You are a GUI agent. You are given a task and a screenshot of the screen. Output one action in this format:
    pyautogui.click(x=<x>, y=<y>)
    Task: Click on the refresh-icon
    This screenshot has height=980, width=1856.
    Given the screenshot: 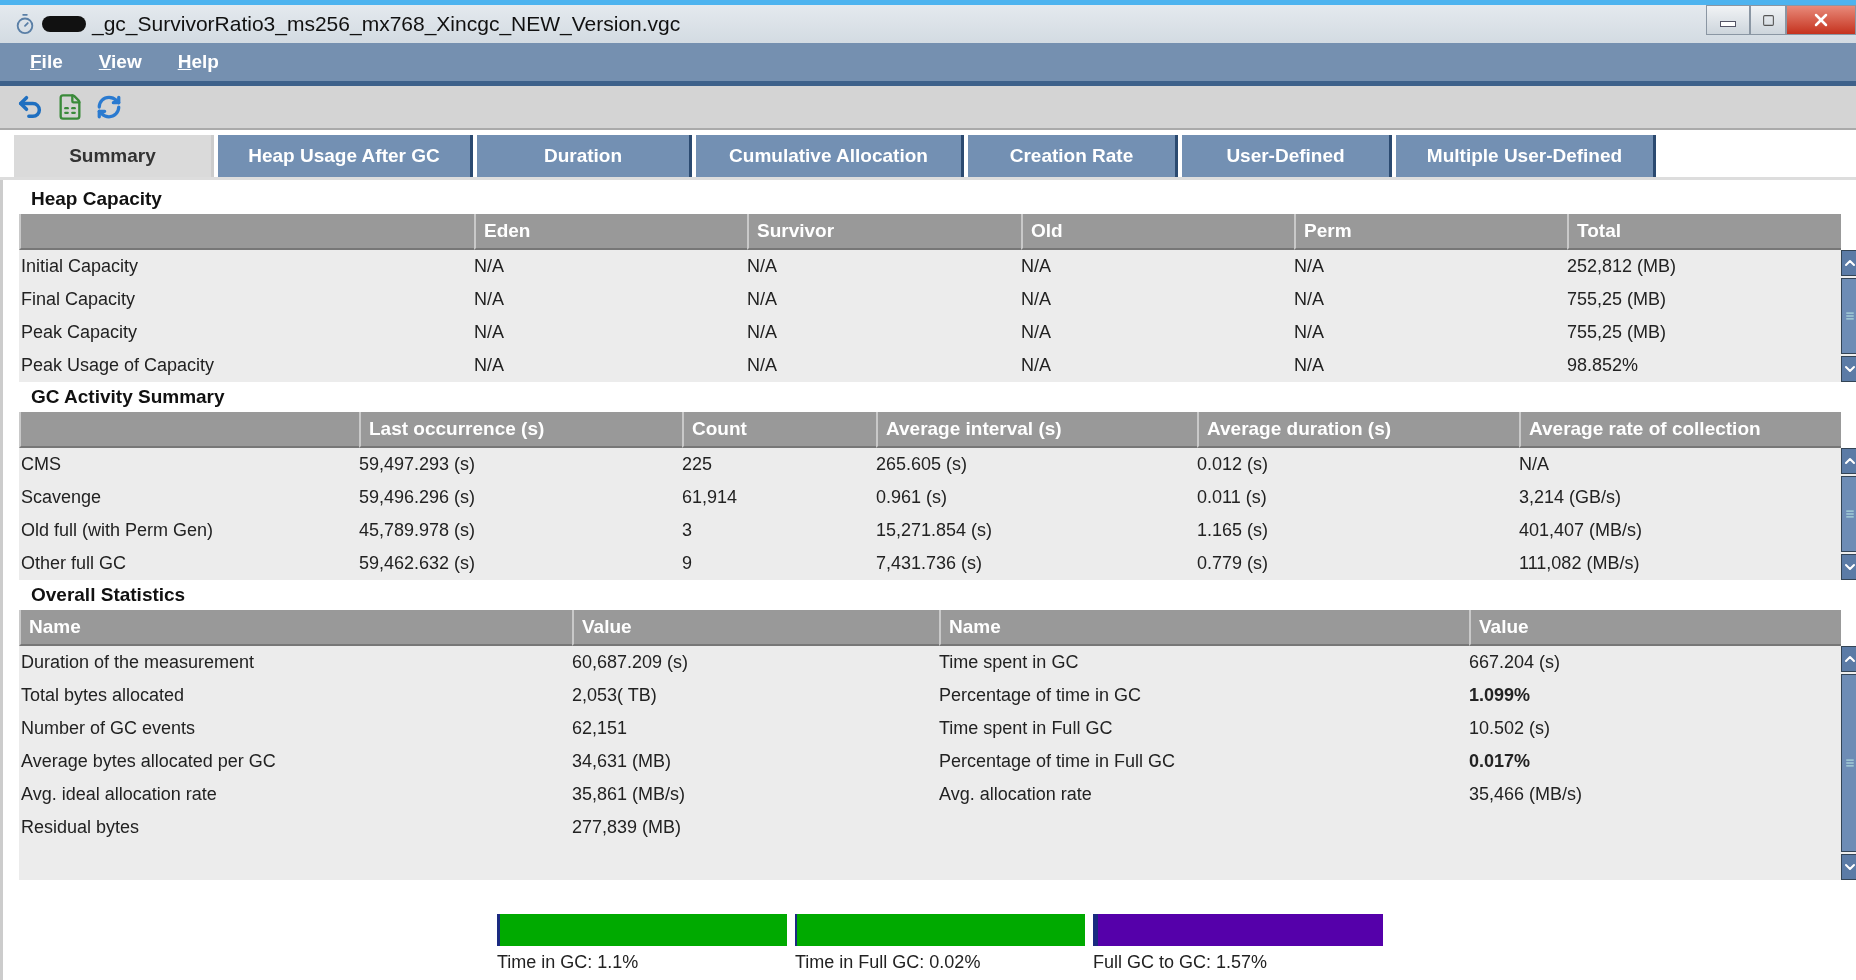 What is the action you would take?
    pyautogui.click(x=109, y=107)
    